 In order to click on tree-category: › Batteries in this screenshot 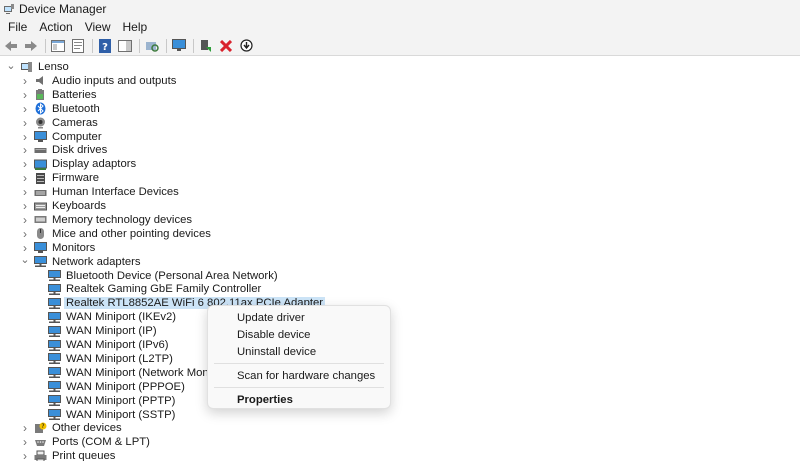, I will do `click(59, 95)`.